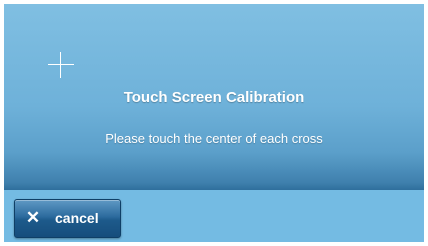  I want to click on cancel-button: ✕ cancel, so click(67, 218).